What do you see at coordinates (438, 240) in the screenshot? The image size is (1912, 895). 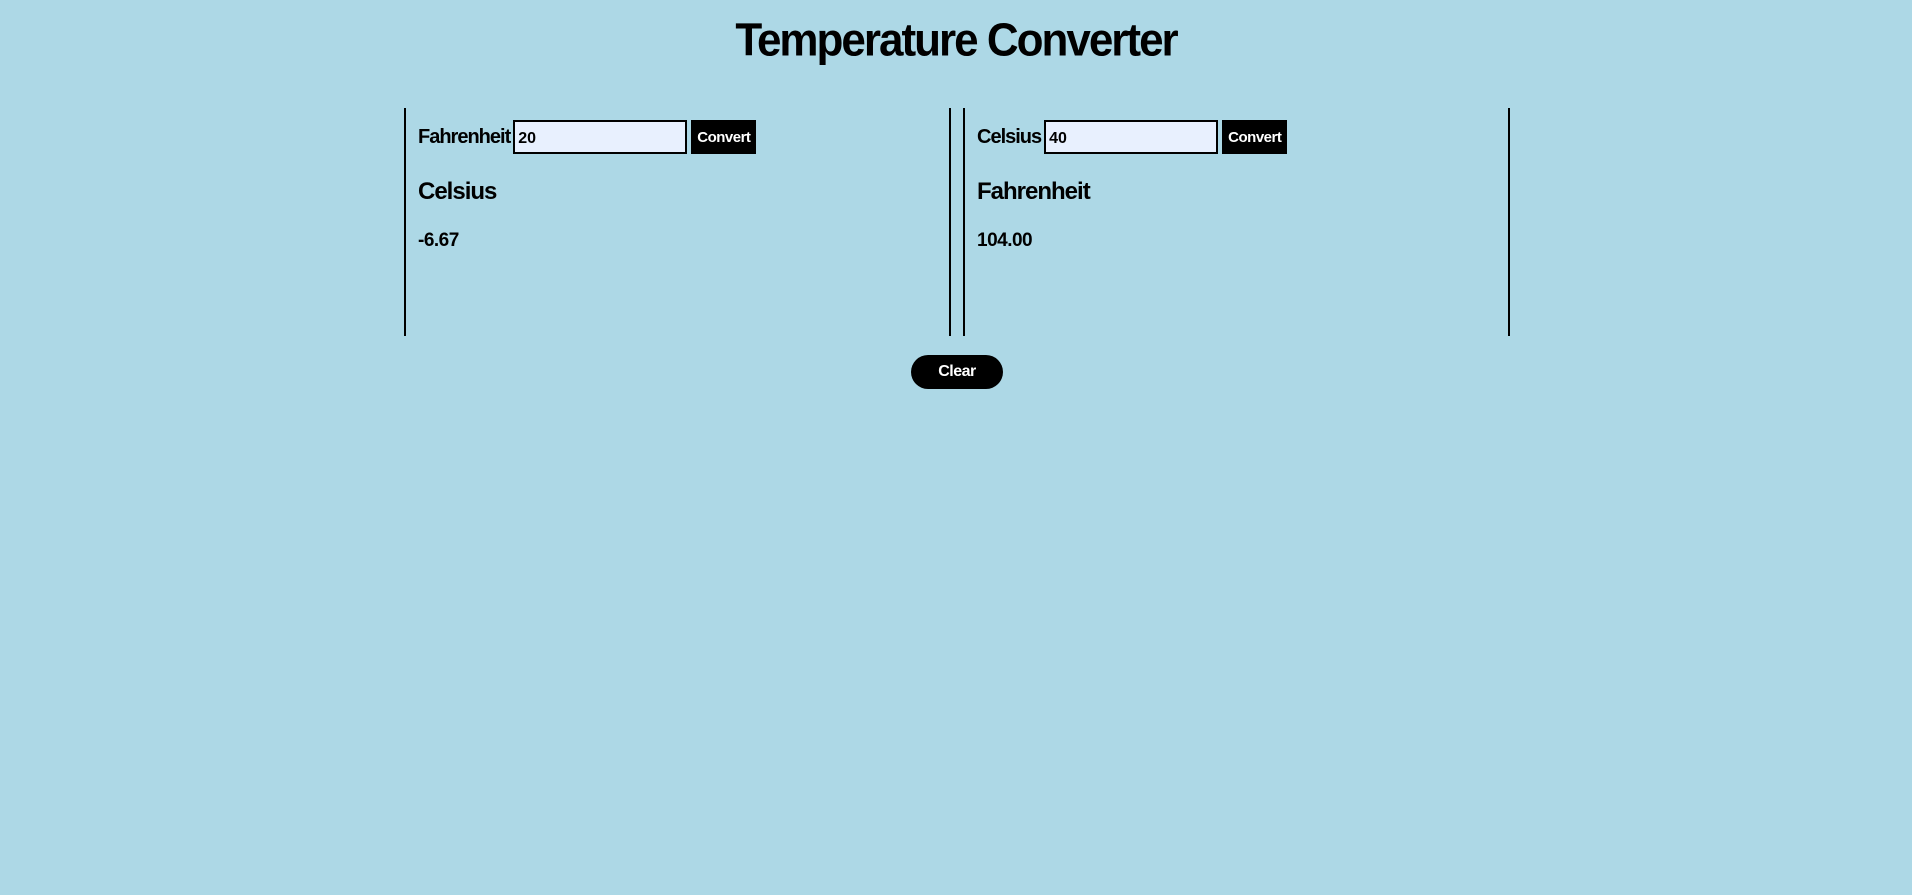 I see `celsius-result-value: -6.67` at bounding box center [438, 240].